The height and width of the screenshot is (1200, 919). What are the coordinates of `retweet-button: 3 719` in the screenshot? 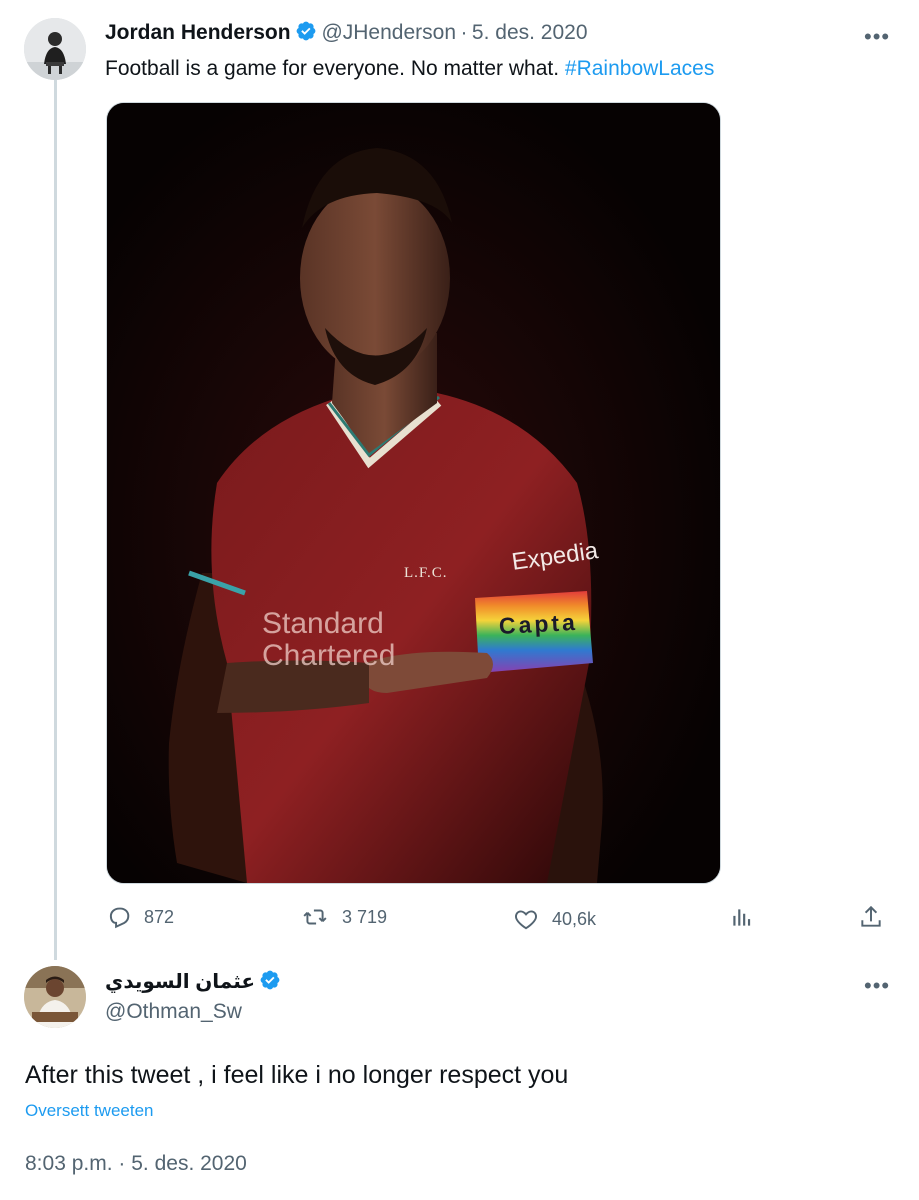 It's located at (343, 917).